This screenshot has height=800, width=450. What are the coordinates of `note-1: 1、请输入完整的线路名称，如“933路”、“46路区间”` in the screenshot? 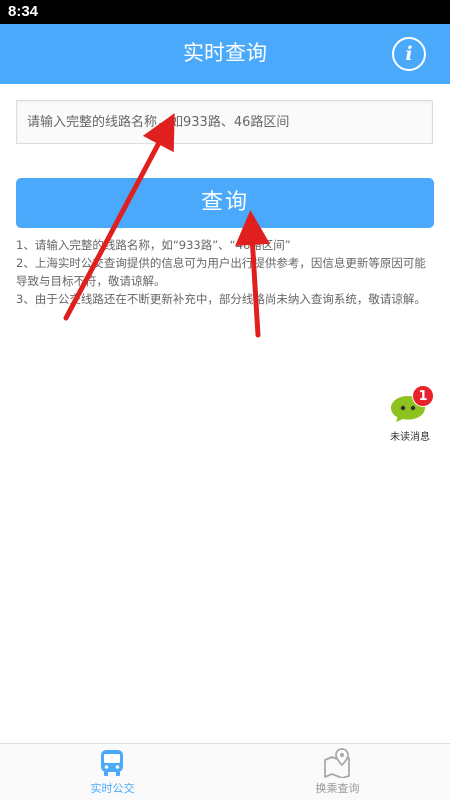 It's located at (153, 245).